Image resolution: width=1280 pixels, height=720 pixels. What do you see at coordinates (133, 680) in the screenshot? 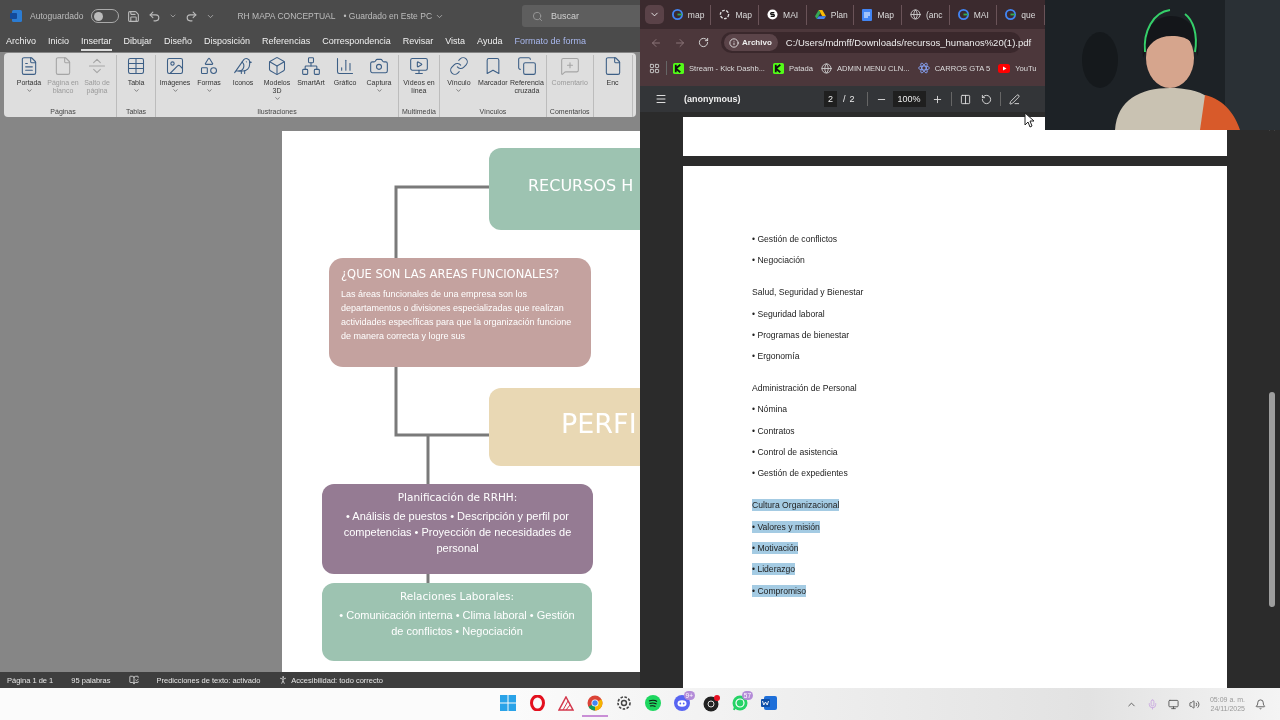
I see `proofing-icon` at bounding box center [133, 680].